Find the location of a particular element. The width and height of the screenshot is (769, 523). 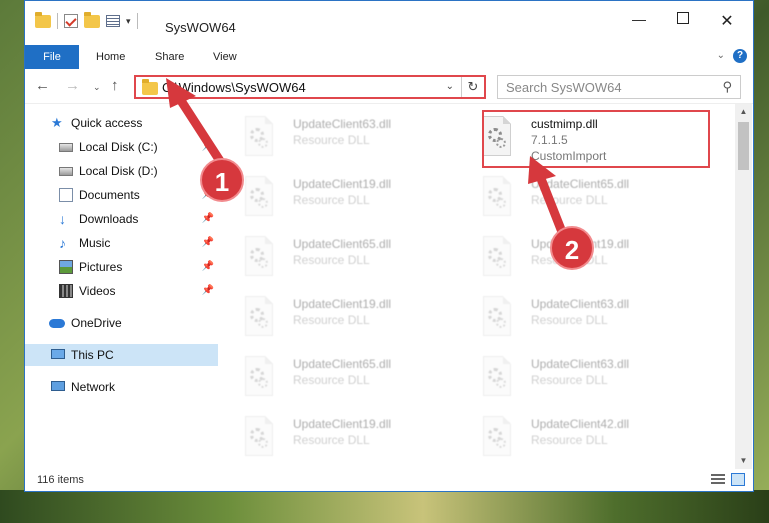

callout-badge-1: 1 is located at coordinates (222, 180).